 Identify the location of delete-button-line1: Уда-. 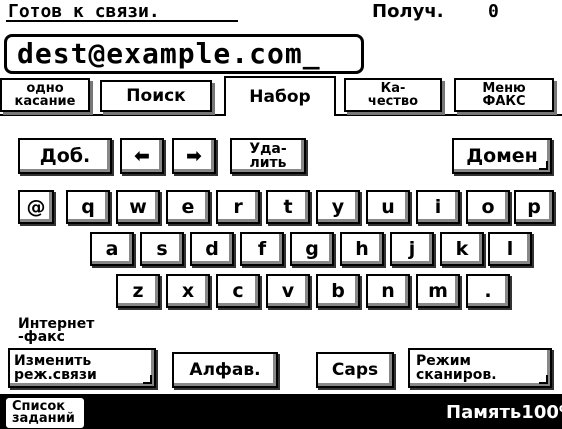
(268, 149).